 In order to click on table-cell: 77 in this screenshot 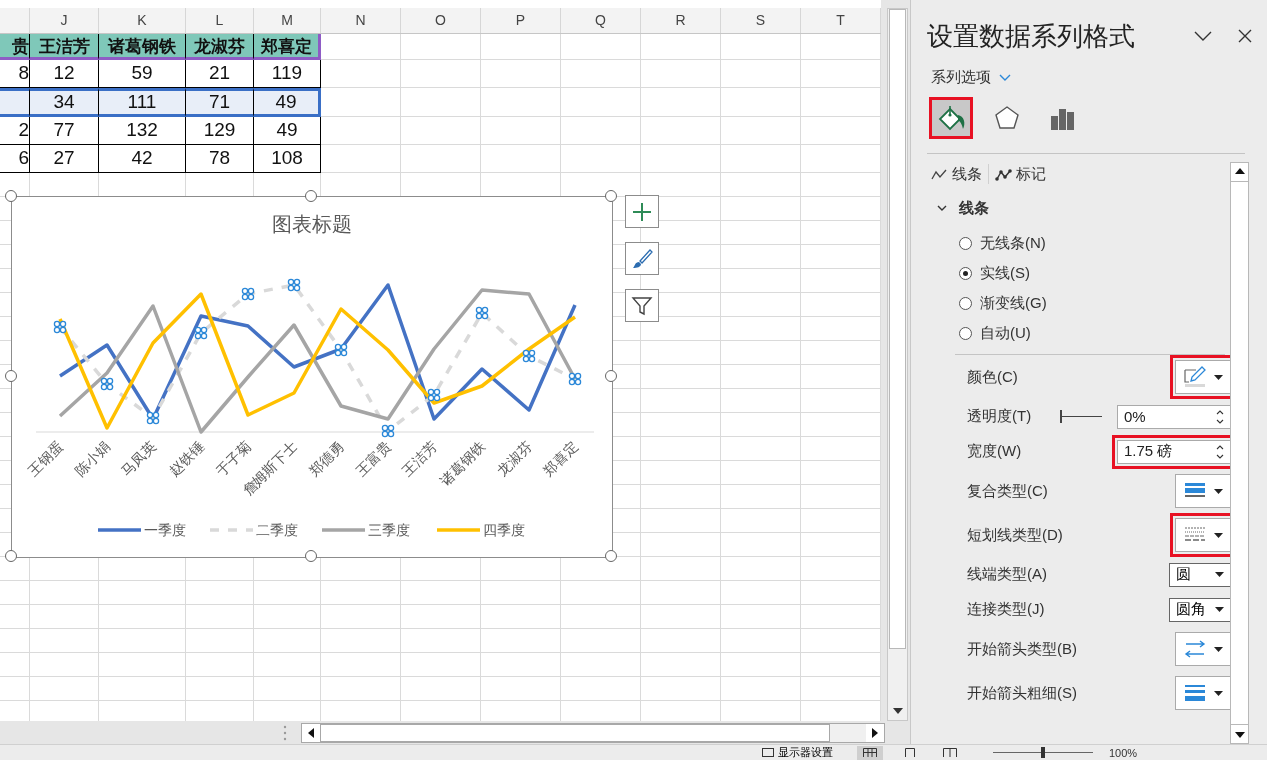, I will do `click(64, 131)`.